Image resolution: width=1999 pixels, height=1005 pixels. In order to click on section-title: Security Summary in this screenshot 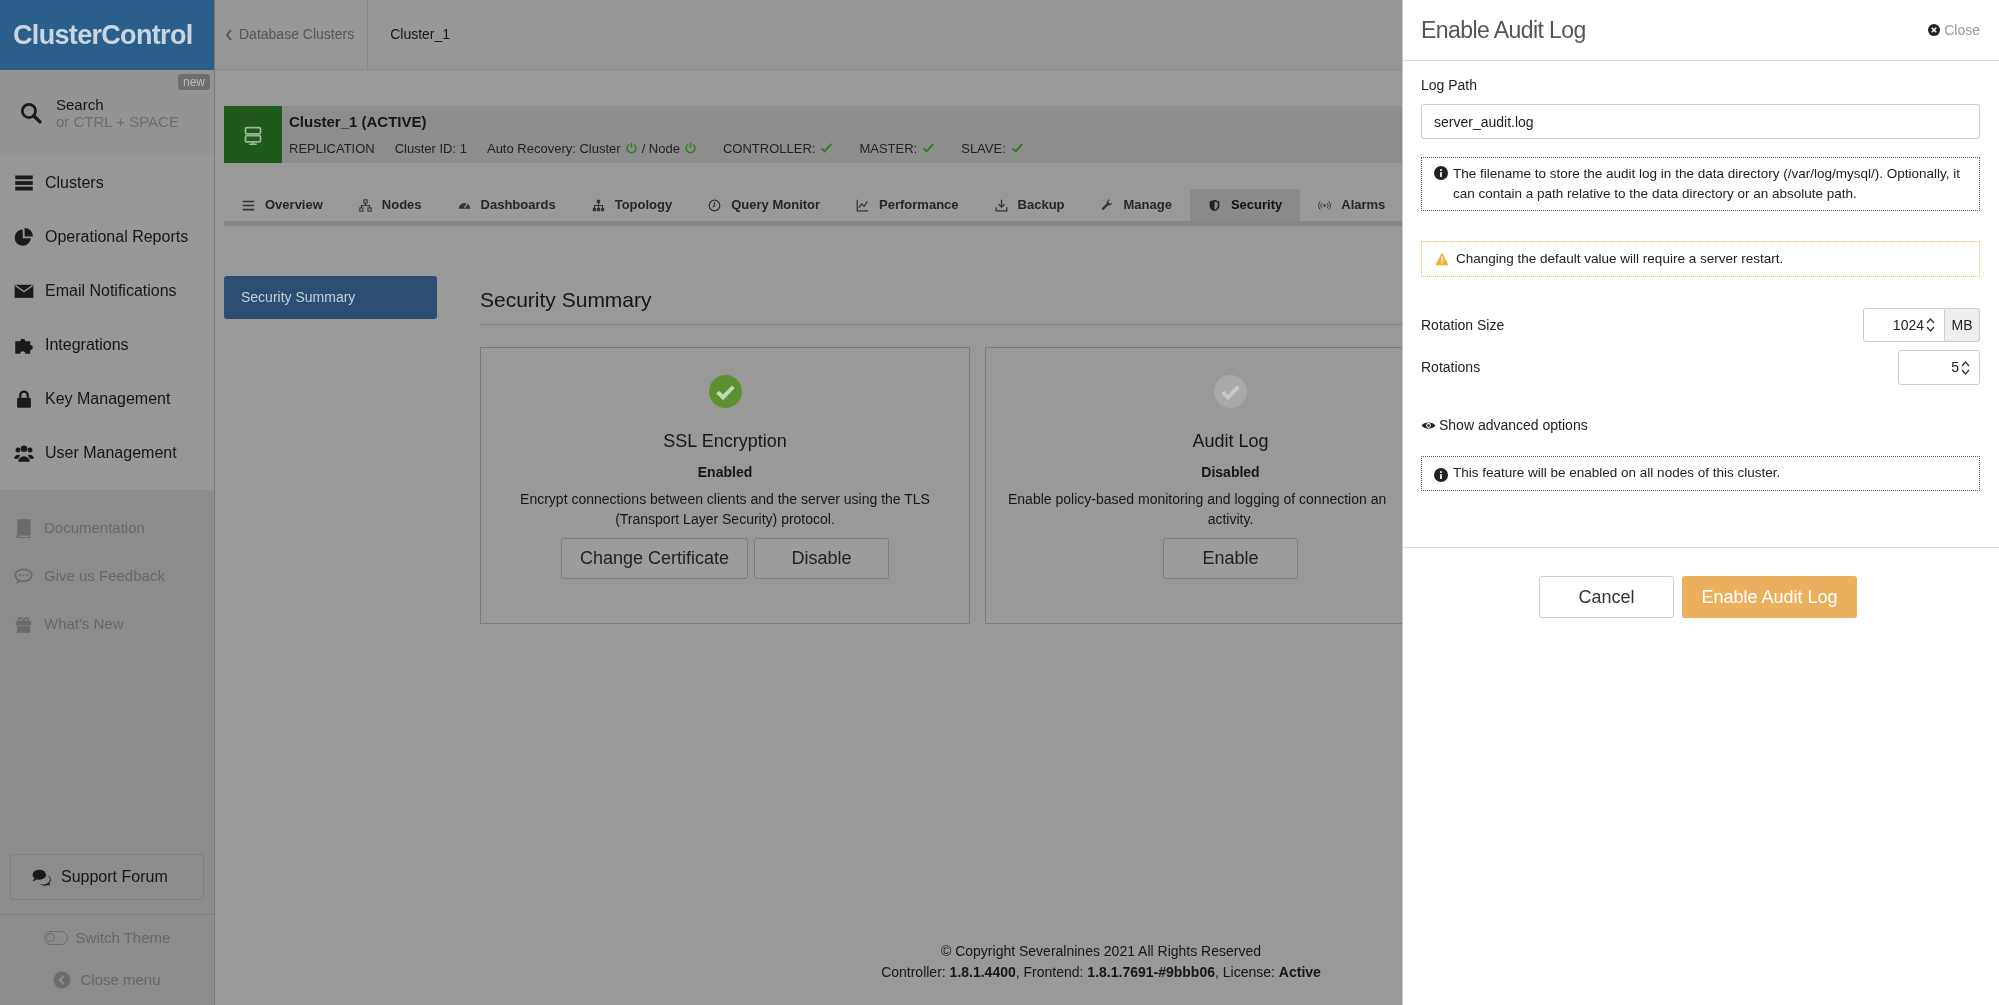, I will do `click(566, 300)`.